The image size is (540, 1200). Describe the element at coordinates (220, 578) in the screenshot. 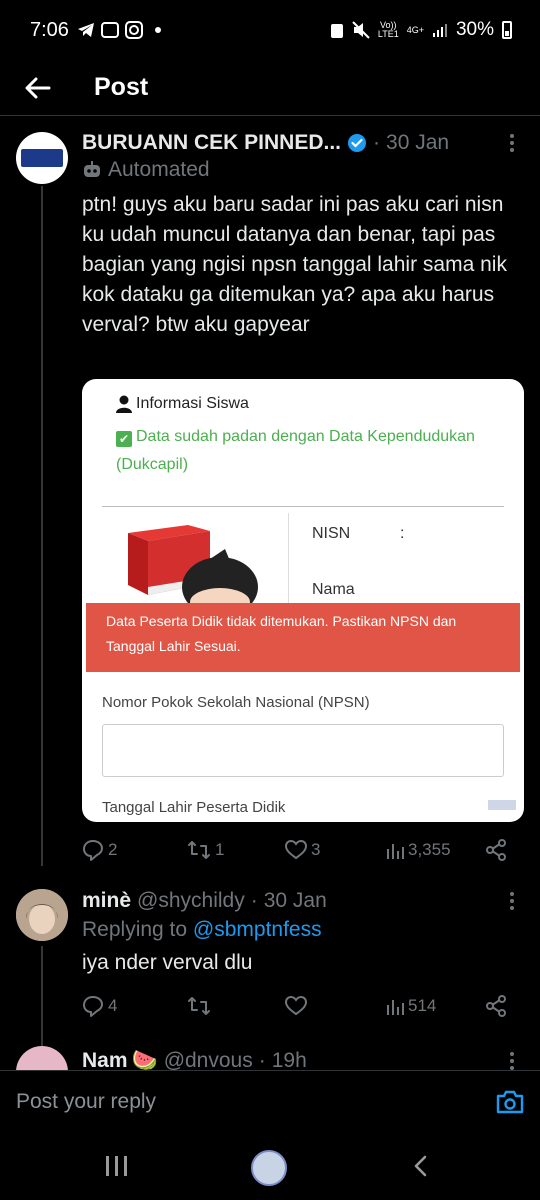

I see `photo-icon` at that location.